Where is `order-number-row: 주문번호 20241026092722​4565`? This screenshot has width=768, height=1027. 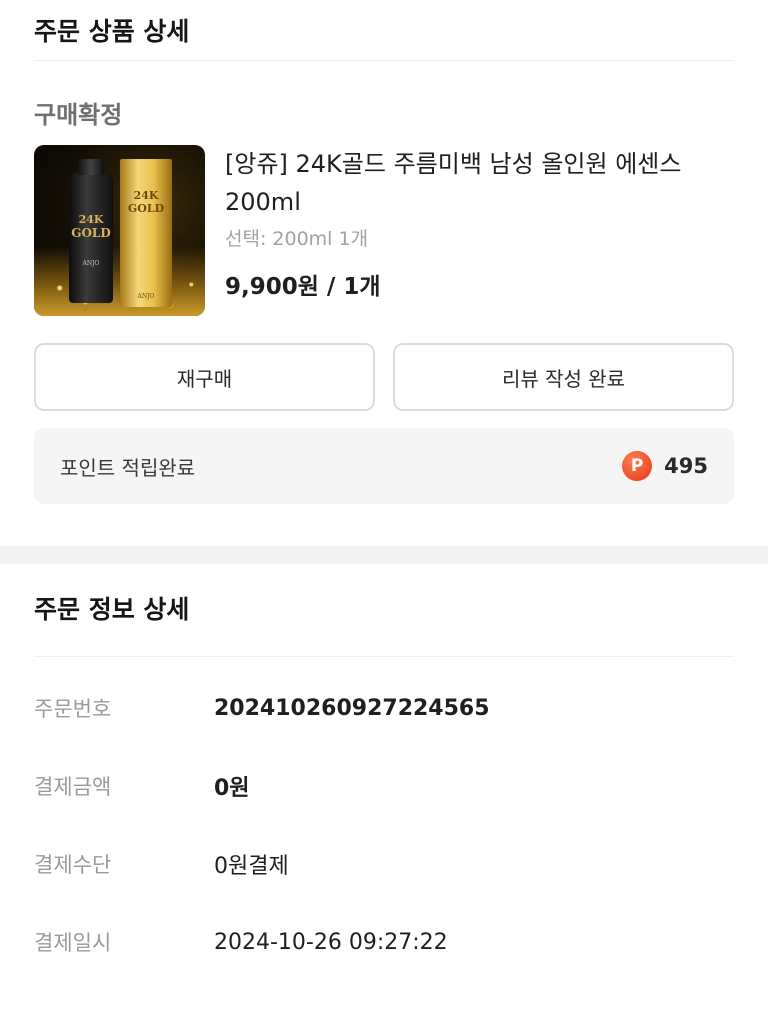 order-number-row: 주문번호 20241026092722​4565 is located at coordinates (384, 708).